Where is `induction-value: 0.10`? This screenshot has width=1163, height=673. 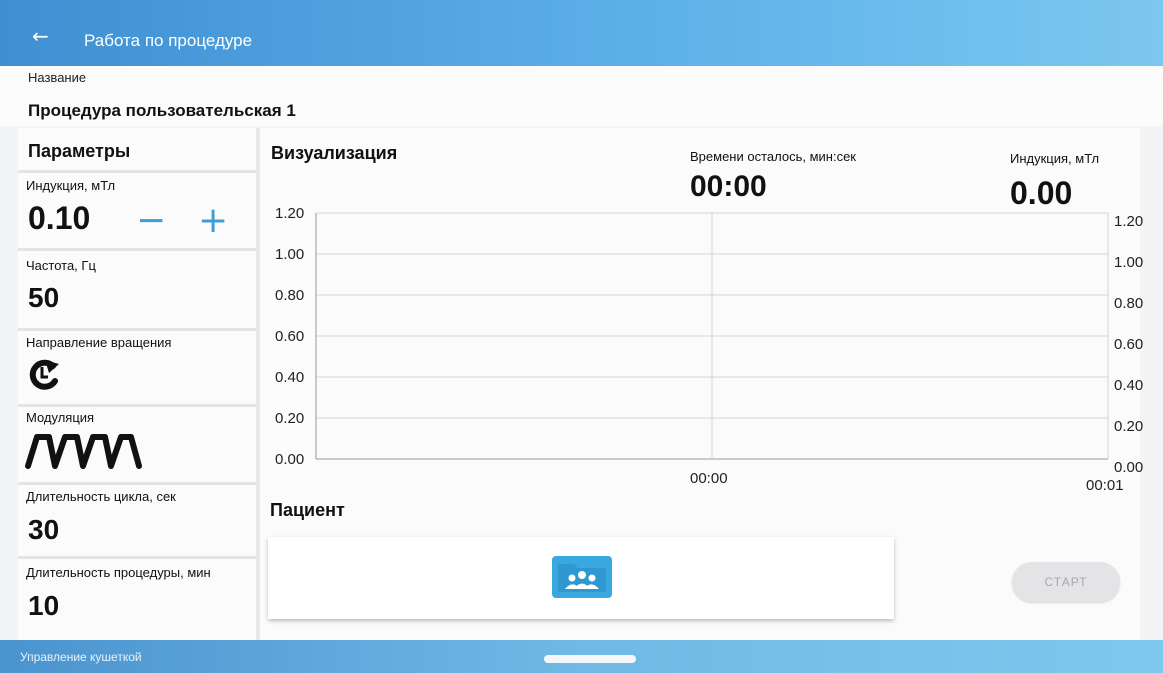
induction-value: 0.10 is located at coordinates (59, 218).